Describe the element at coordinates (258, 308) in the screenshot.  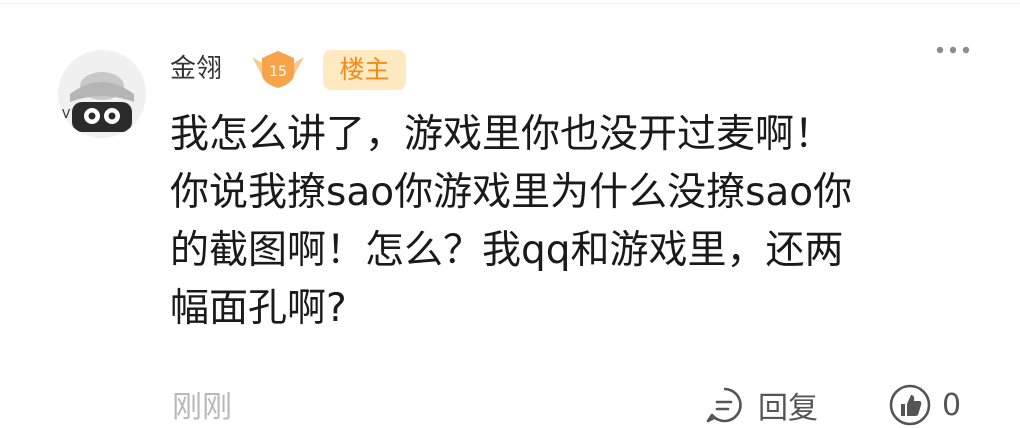
I see `comment-line: 幅面孔啊?` at that location.